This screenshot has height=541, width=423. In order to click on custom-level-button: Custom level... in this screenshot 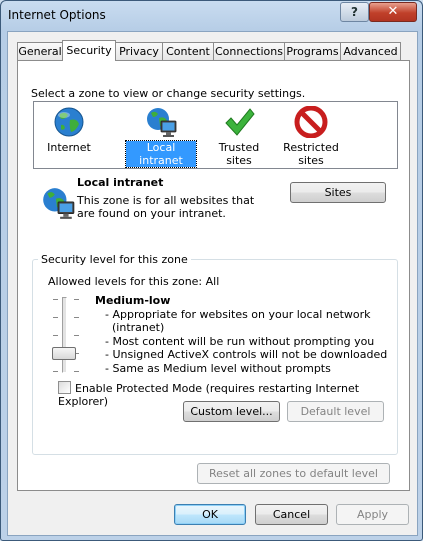, I will do `click(231, 411)`.